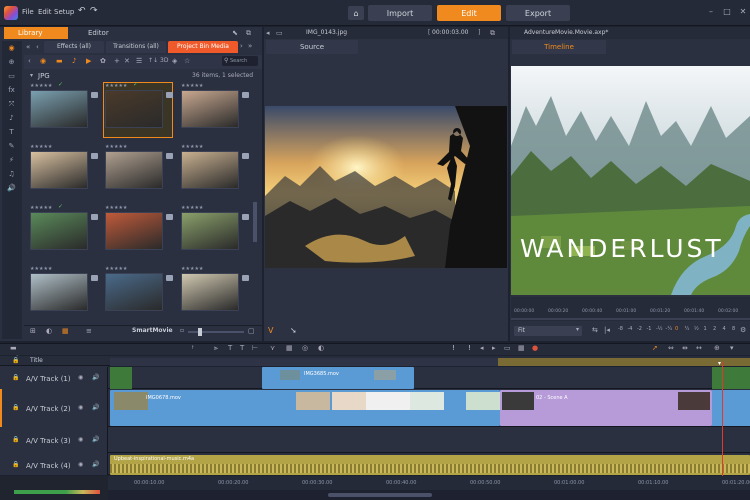 This screenshot has height=500, width=750. I want to click on music-filter-icon: ♪, so click(74, 61).